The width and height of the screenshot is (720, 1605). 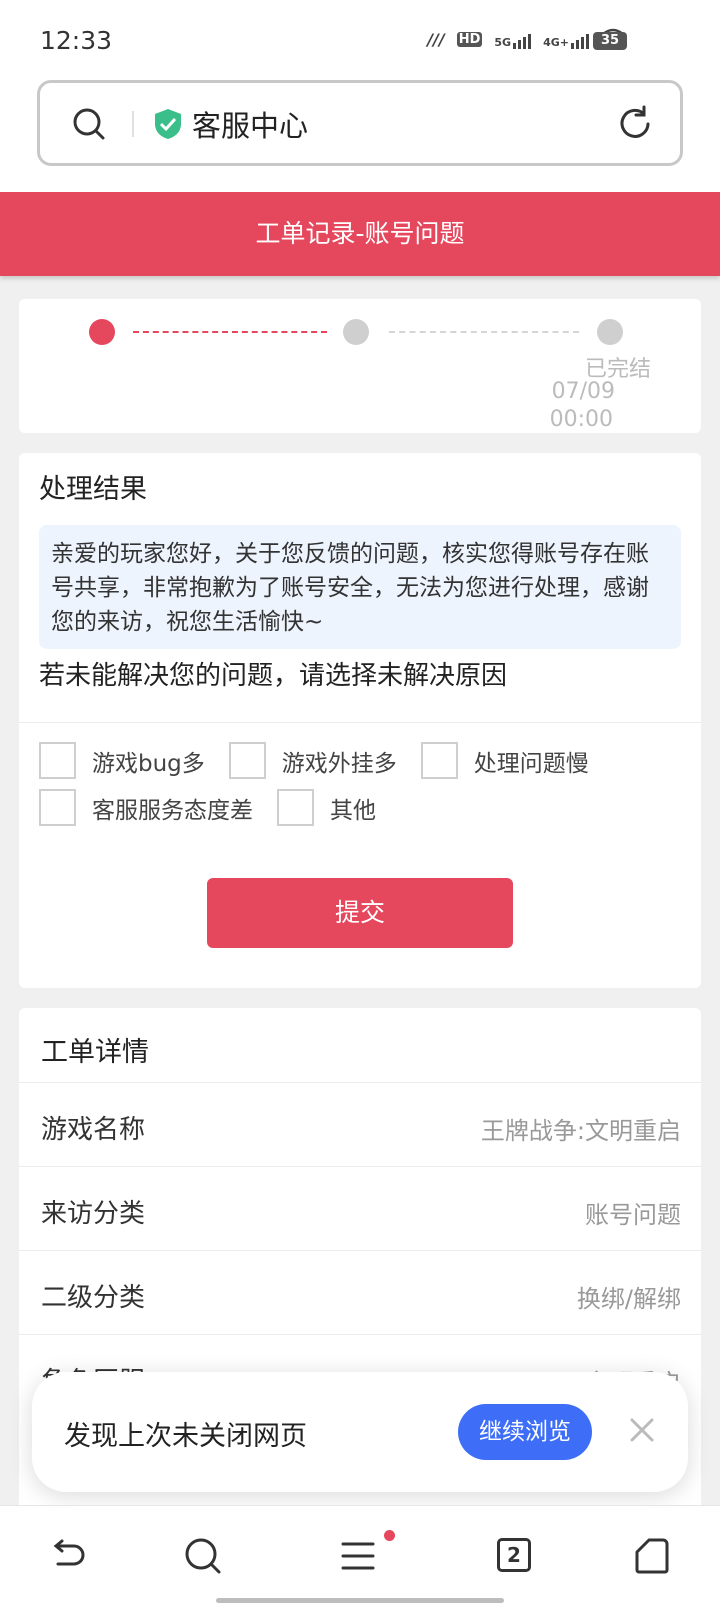 I want to click on signal-4g-icon: 4G+, so click(x=566, y=39).